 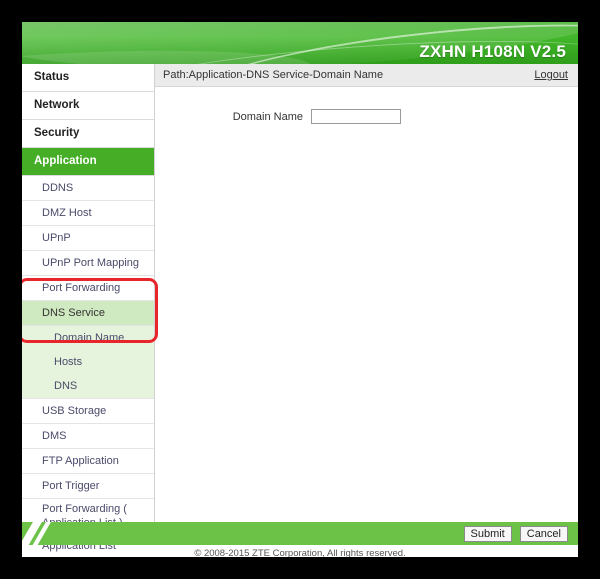 What do you see at coordinates (300, 43) in the screenshot?
I see `header-banner: ZXHN H108N V2.5` at bounding box center [300, 43].